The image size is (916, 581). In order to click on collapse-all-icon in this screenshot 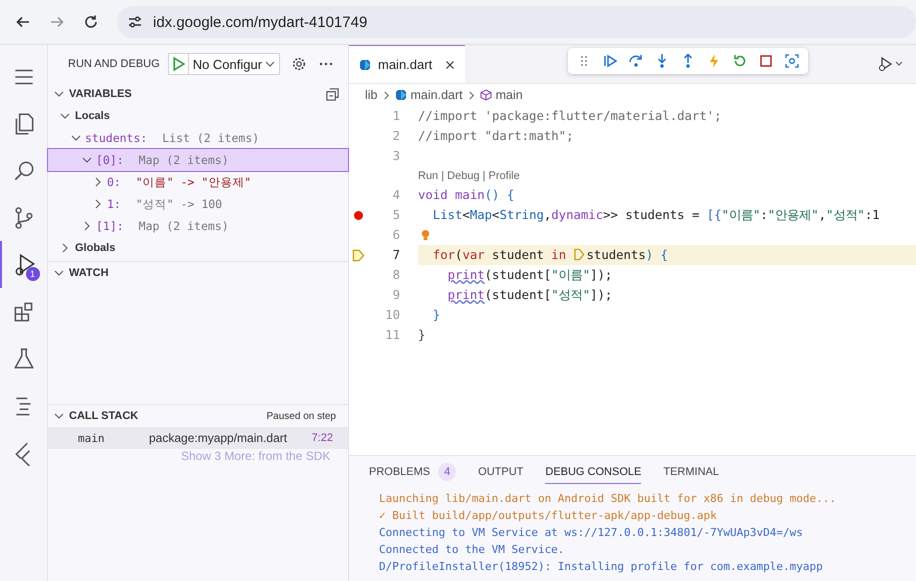, I will do `click(332, 94)`.